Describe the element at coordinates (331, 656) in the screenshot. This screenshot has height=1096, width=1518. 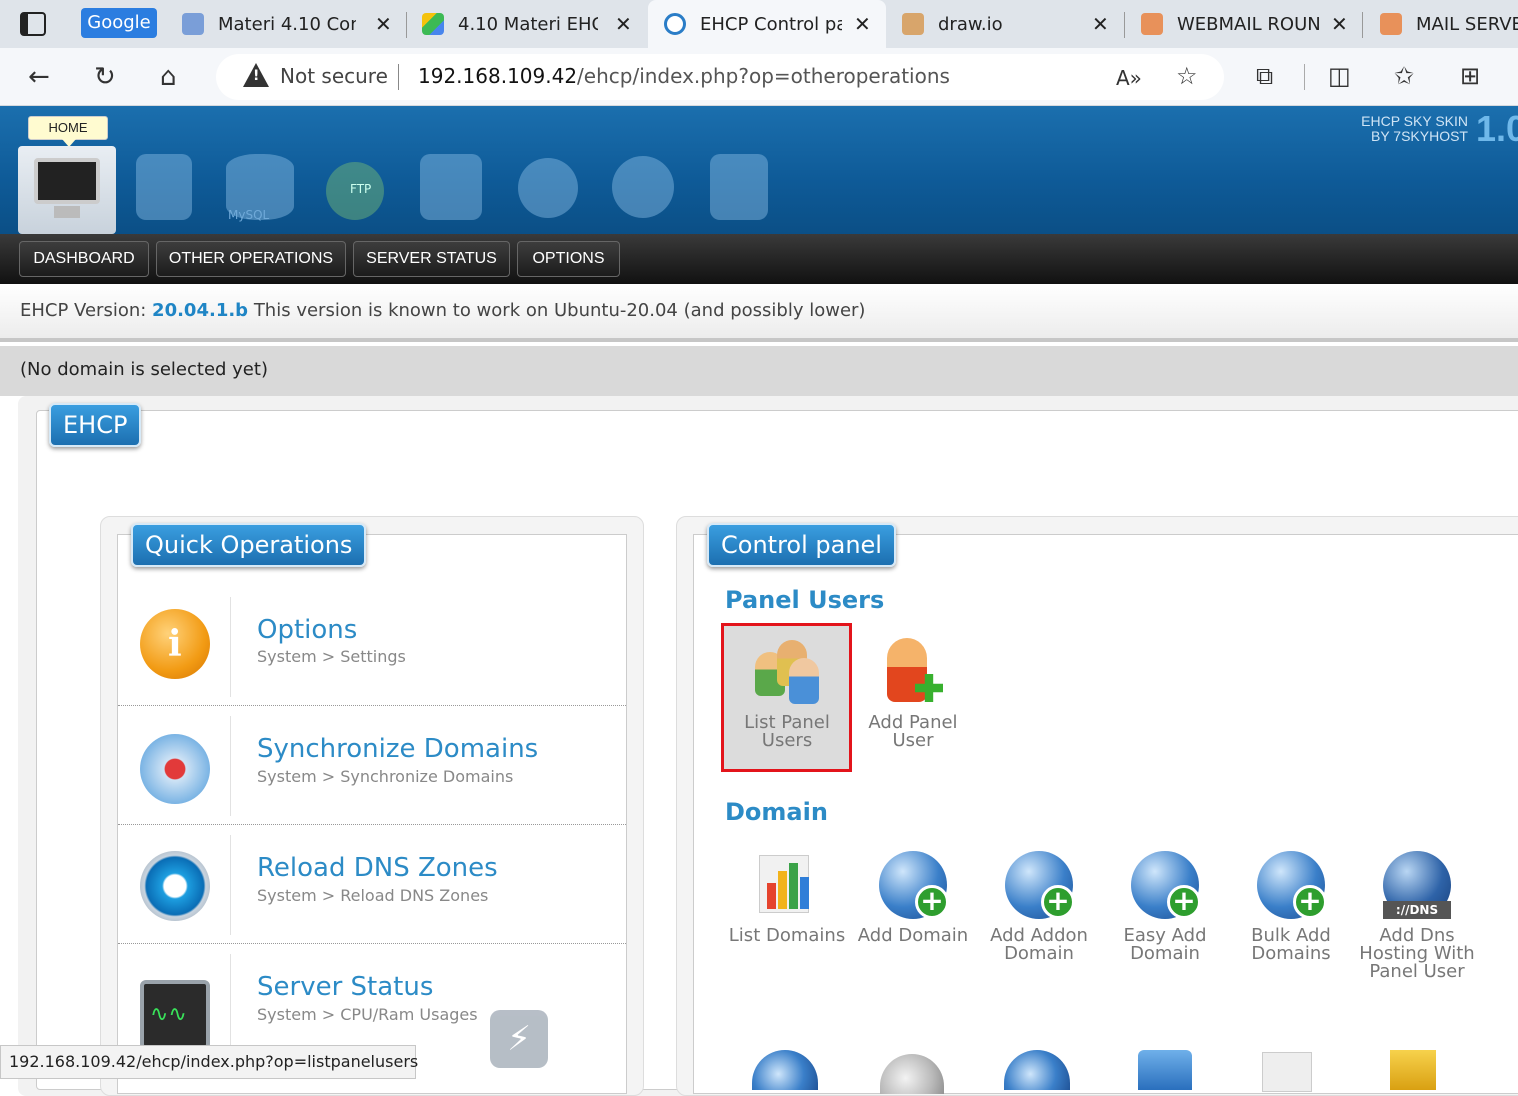
I see `quick-op-breadcrumb: System > Settings` at that location.